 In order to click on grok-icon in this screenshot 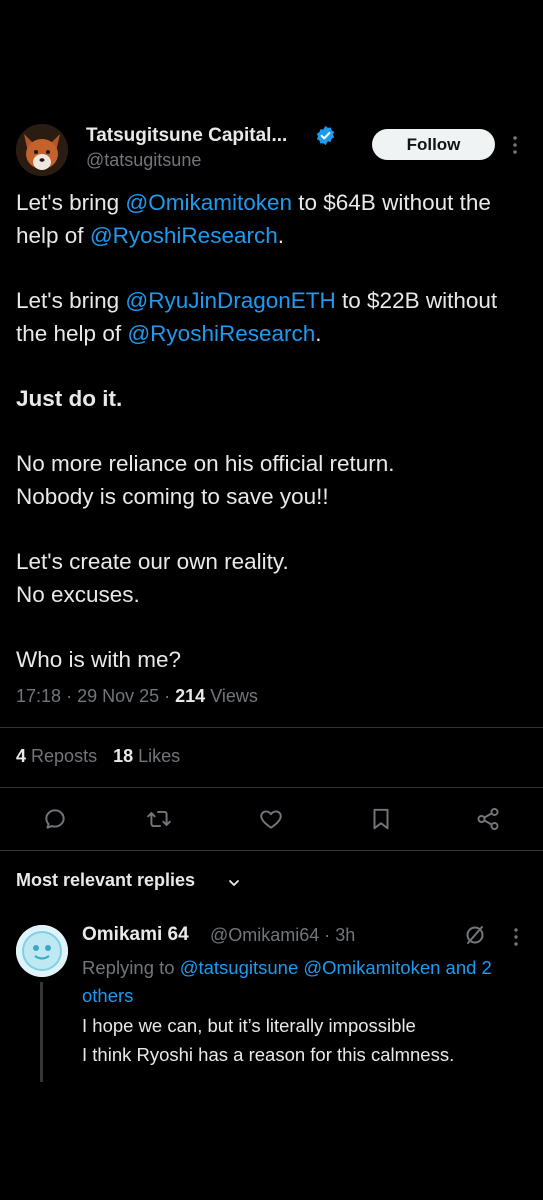, I will do `click(475, 935)`.